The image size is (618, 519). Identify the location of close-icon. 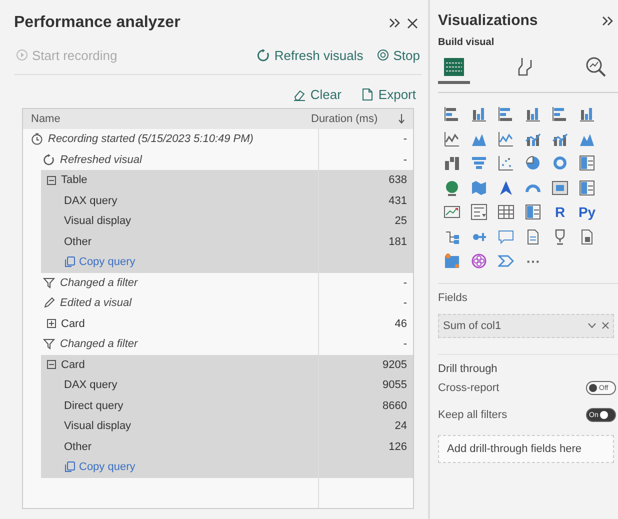
(605, 325).